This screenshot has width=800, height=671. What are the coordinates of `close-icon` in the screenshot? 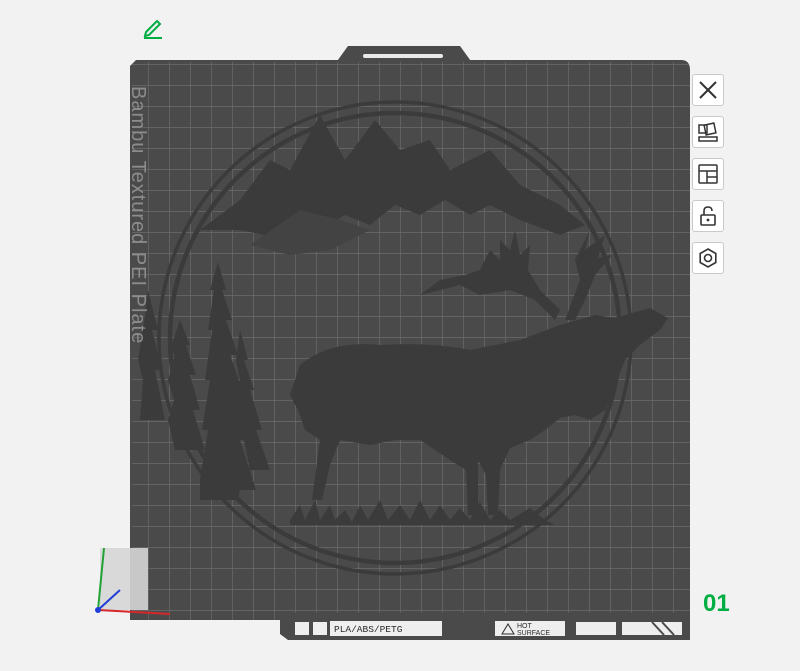 It's located at (708, 90).